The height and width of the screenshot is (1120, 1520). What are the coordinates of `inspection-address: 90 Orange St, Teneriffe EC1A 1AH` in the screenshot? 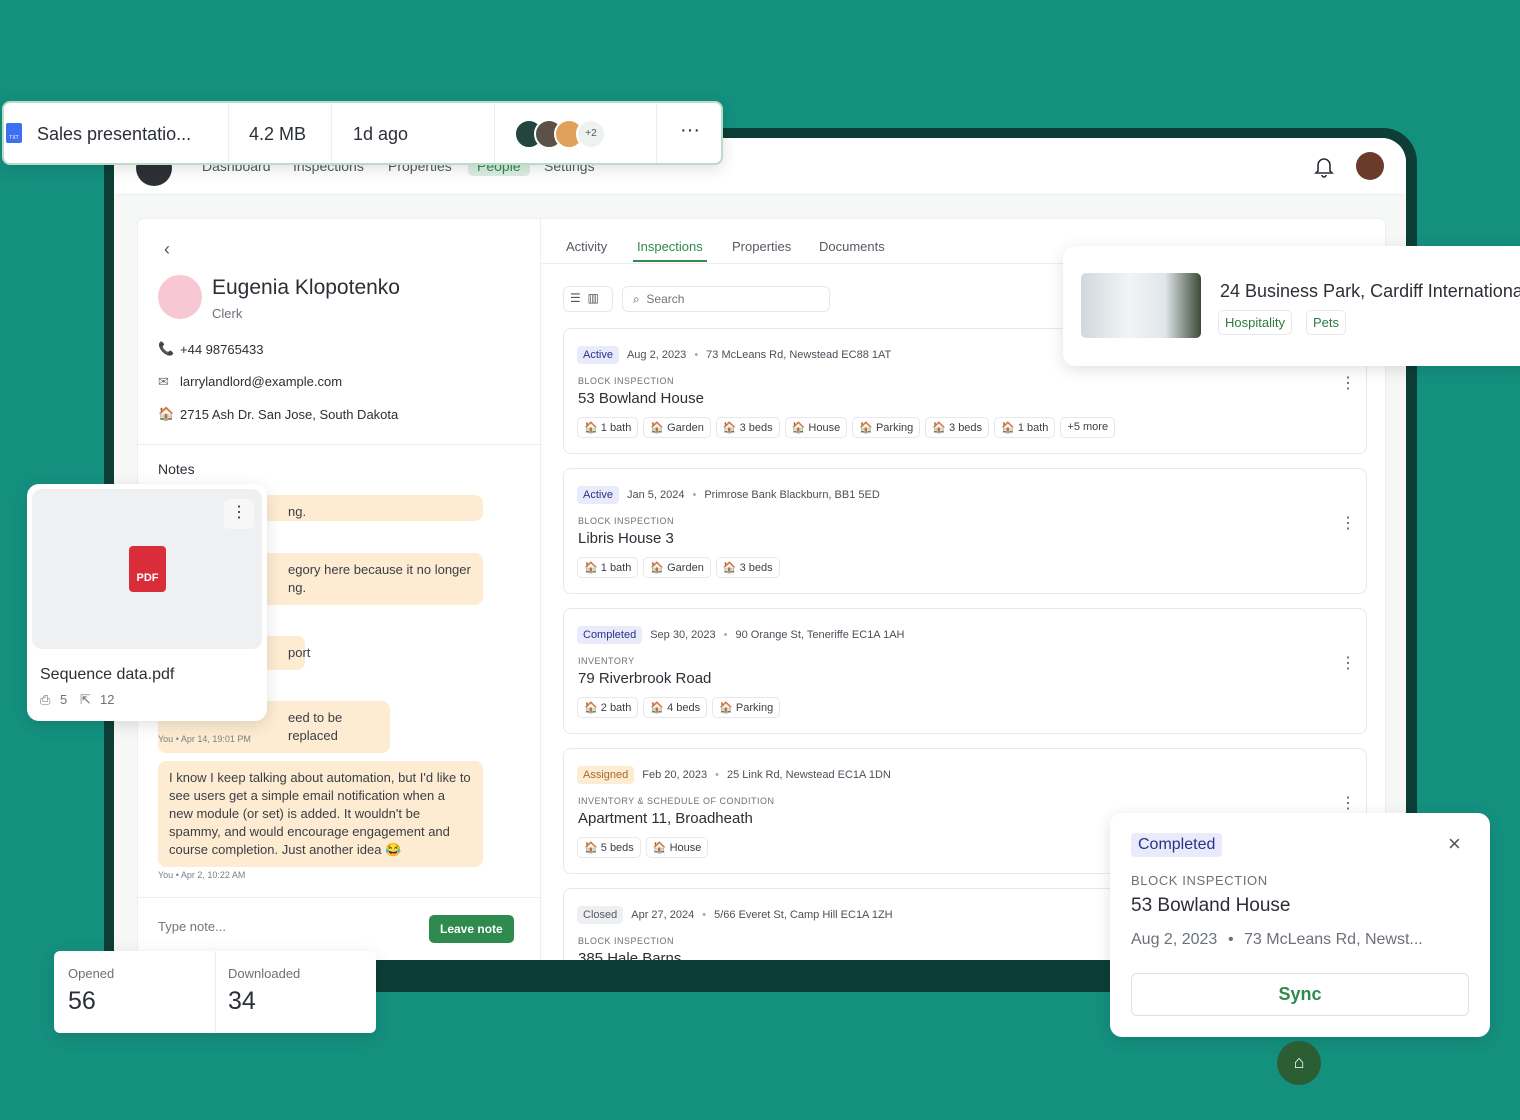 It's located at (820, 635).